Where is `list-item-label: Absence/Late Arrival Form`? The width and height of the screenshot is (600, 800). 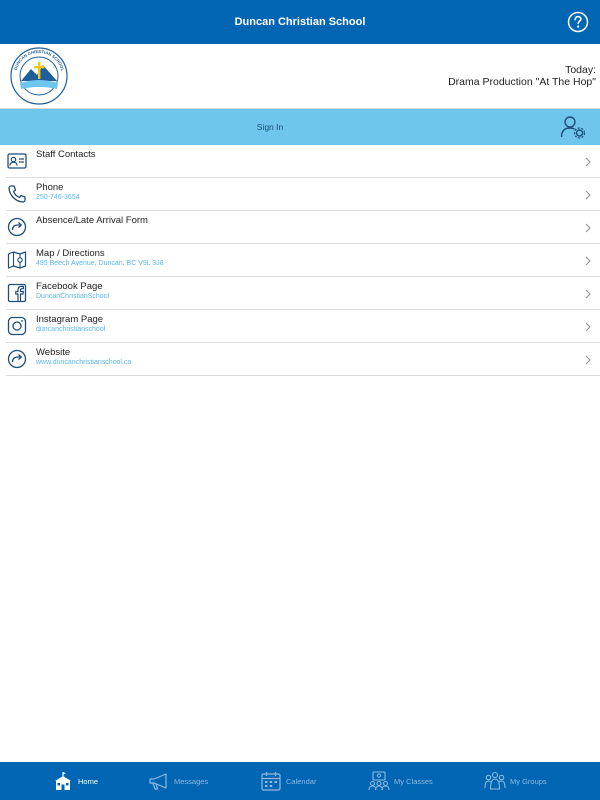 list-item-label: Absence/Late Arrival Form is located at coordinates (92, 220).